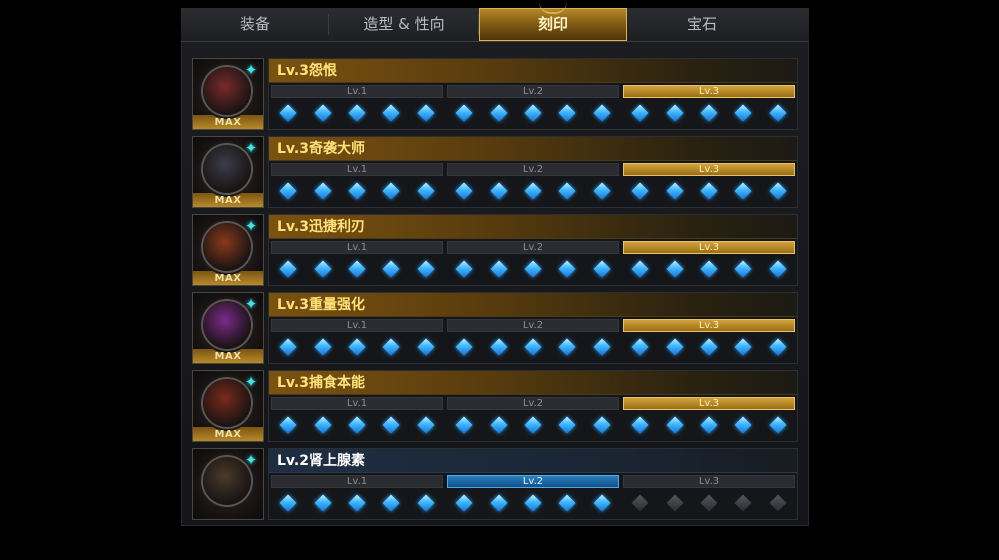  Describe the element at coordinates (533, 305) in the screenshot. I see `engraving-title: Lv.3重量强化` at that location.